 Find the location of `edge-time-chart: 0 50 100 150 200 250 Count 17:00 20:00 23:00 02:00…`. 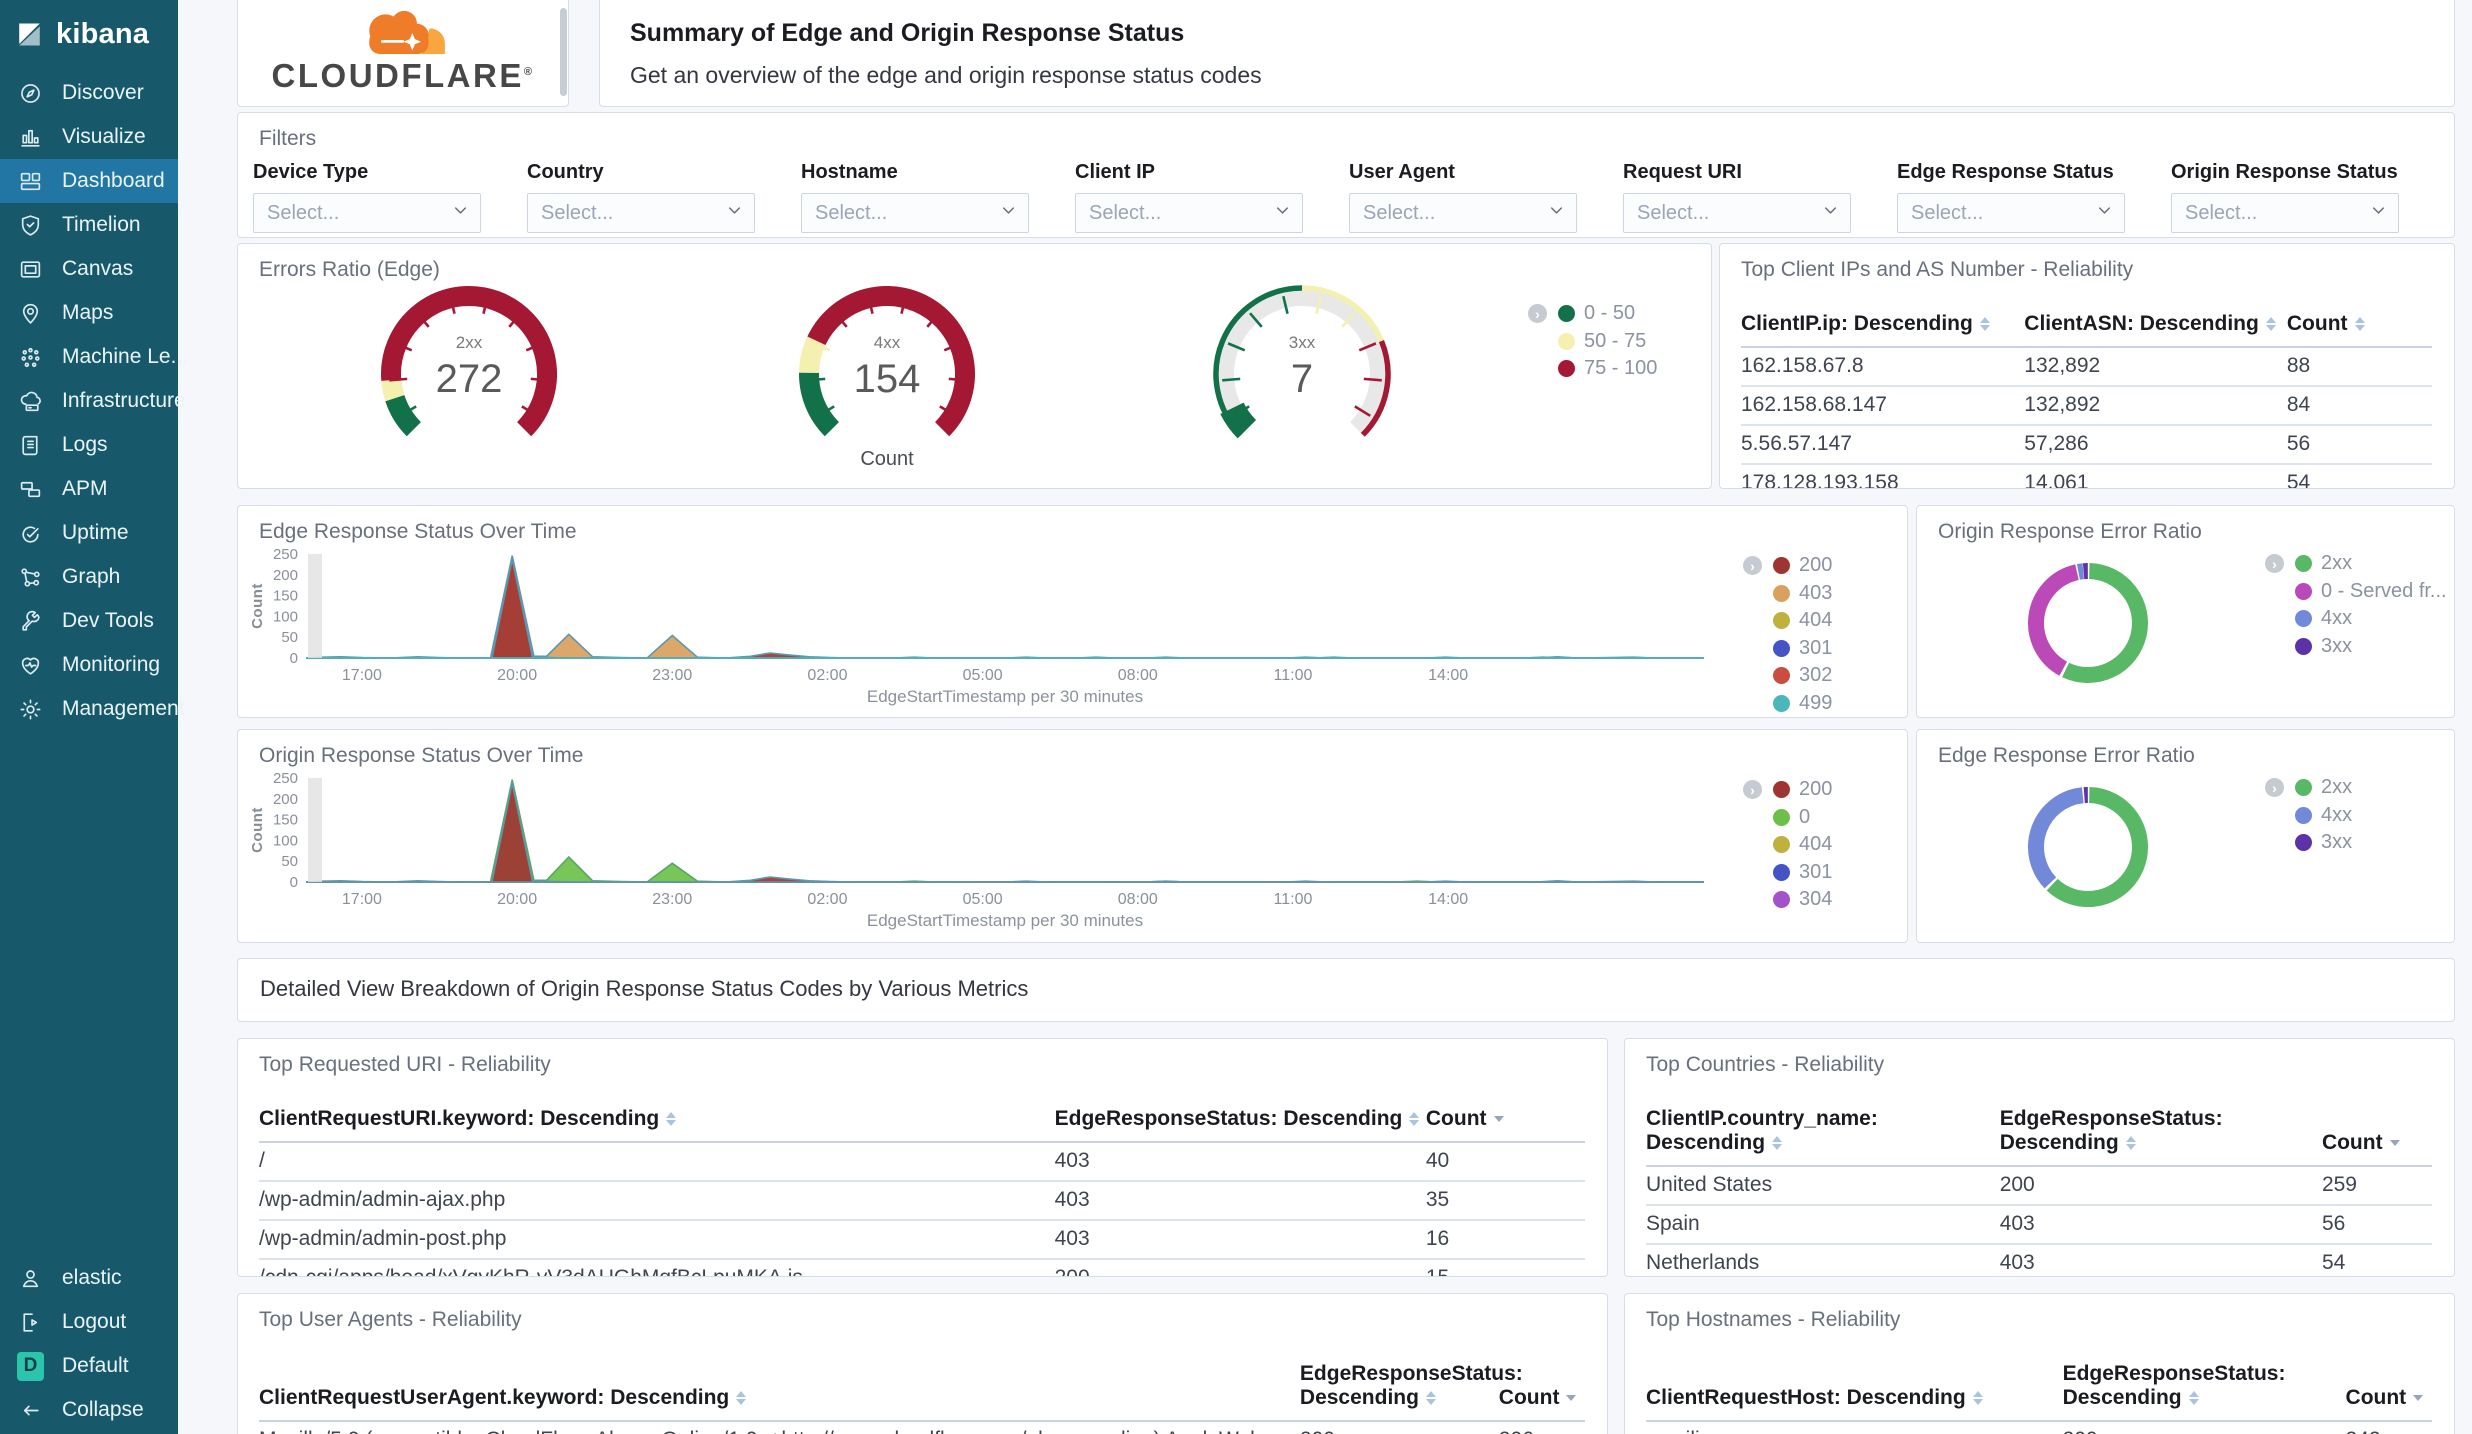

edge-time-chart: 0 50 100 150 200 250 Count 17:00 20:00 23:00 02:00… is located at coordinates (1076, 628).